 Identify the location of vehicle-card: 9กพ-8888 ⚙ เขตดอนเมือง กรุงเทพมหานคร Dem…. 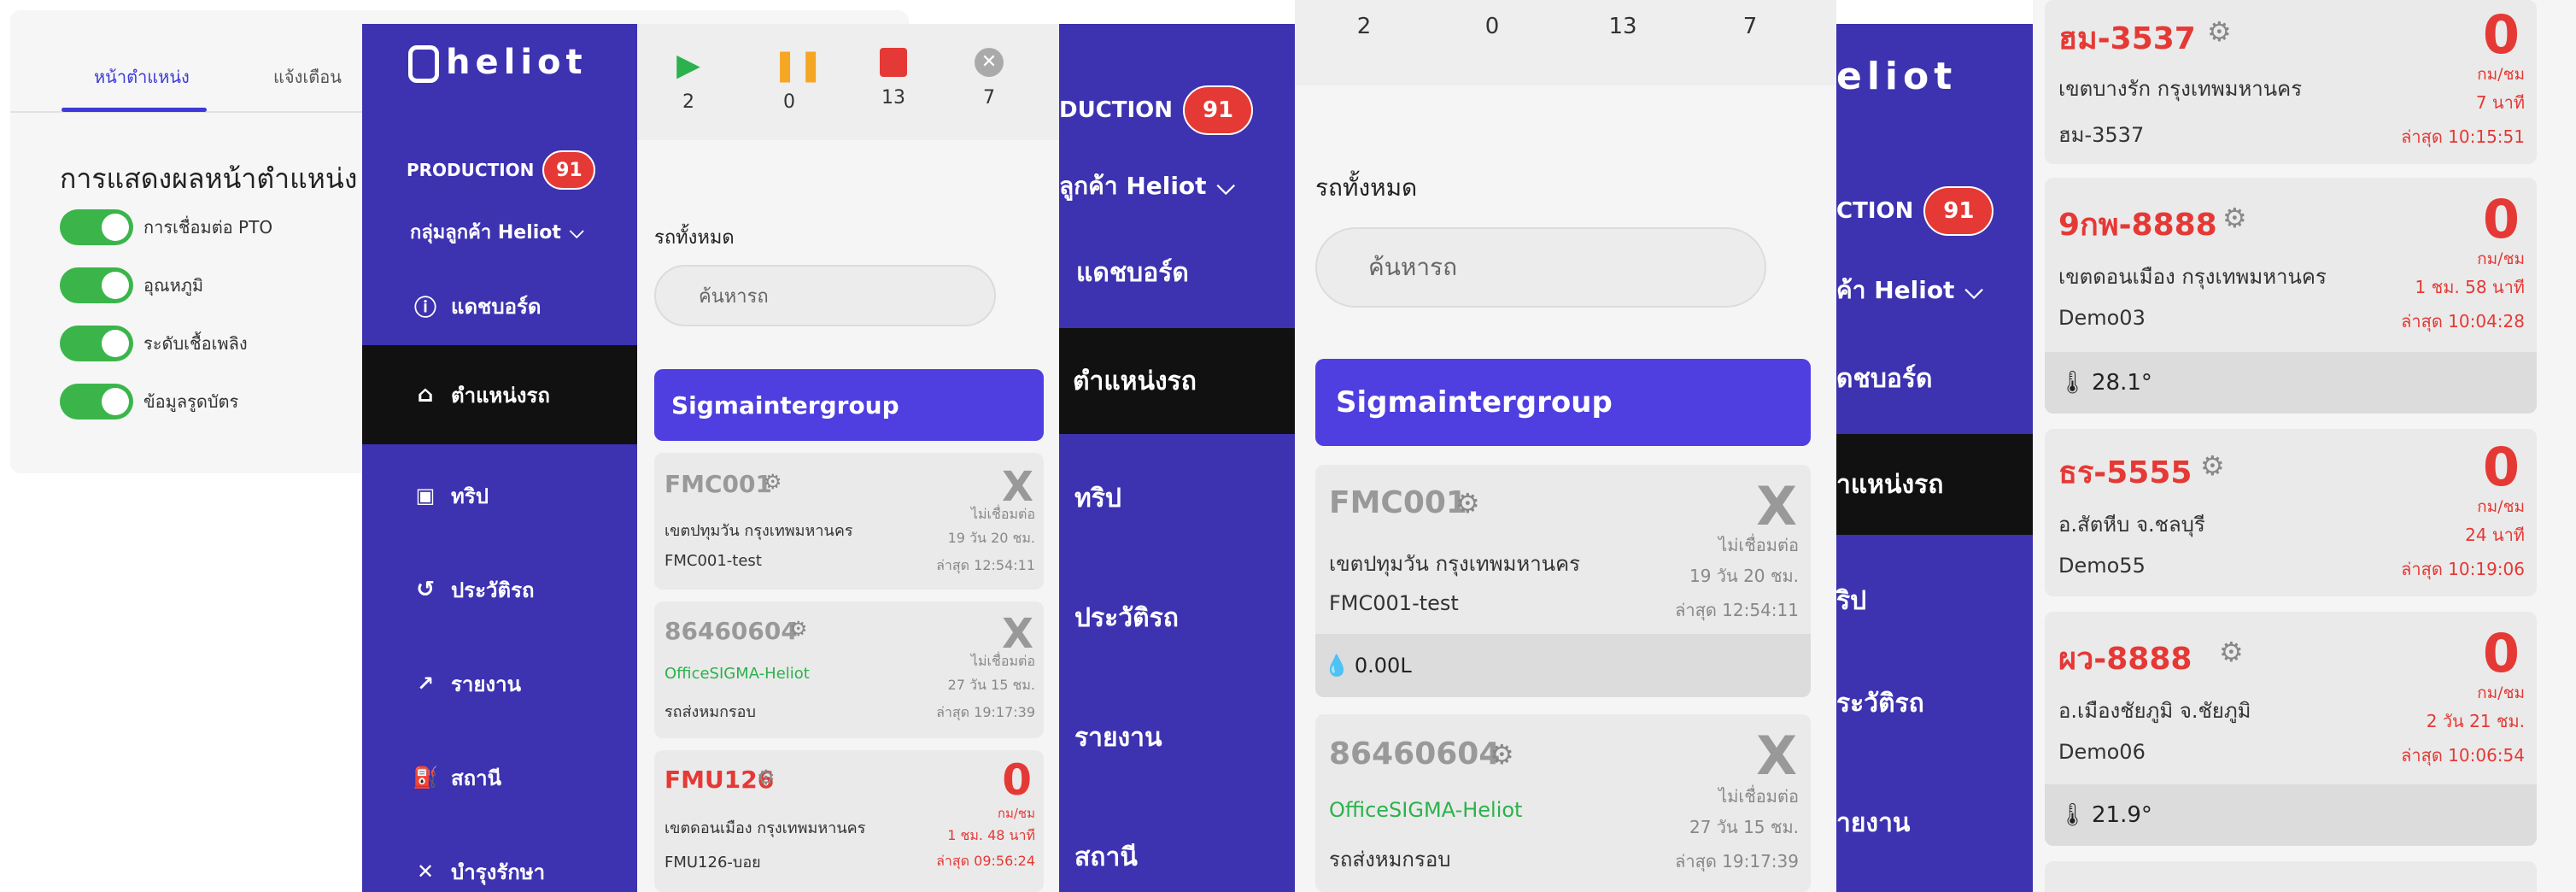
(2291, 296).